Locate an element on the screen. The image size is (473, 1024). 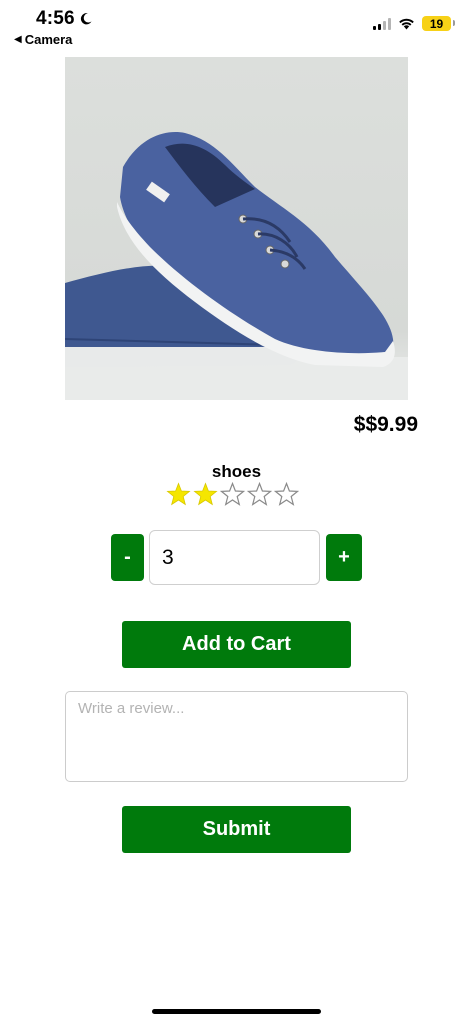
back-arrow-icon: ◀ is located at coordinates (18, 39).